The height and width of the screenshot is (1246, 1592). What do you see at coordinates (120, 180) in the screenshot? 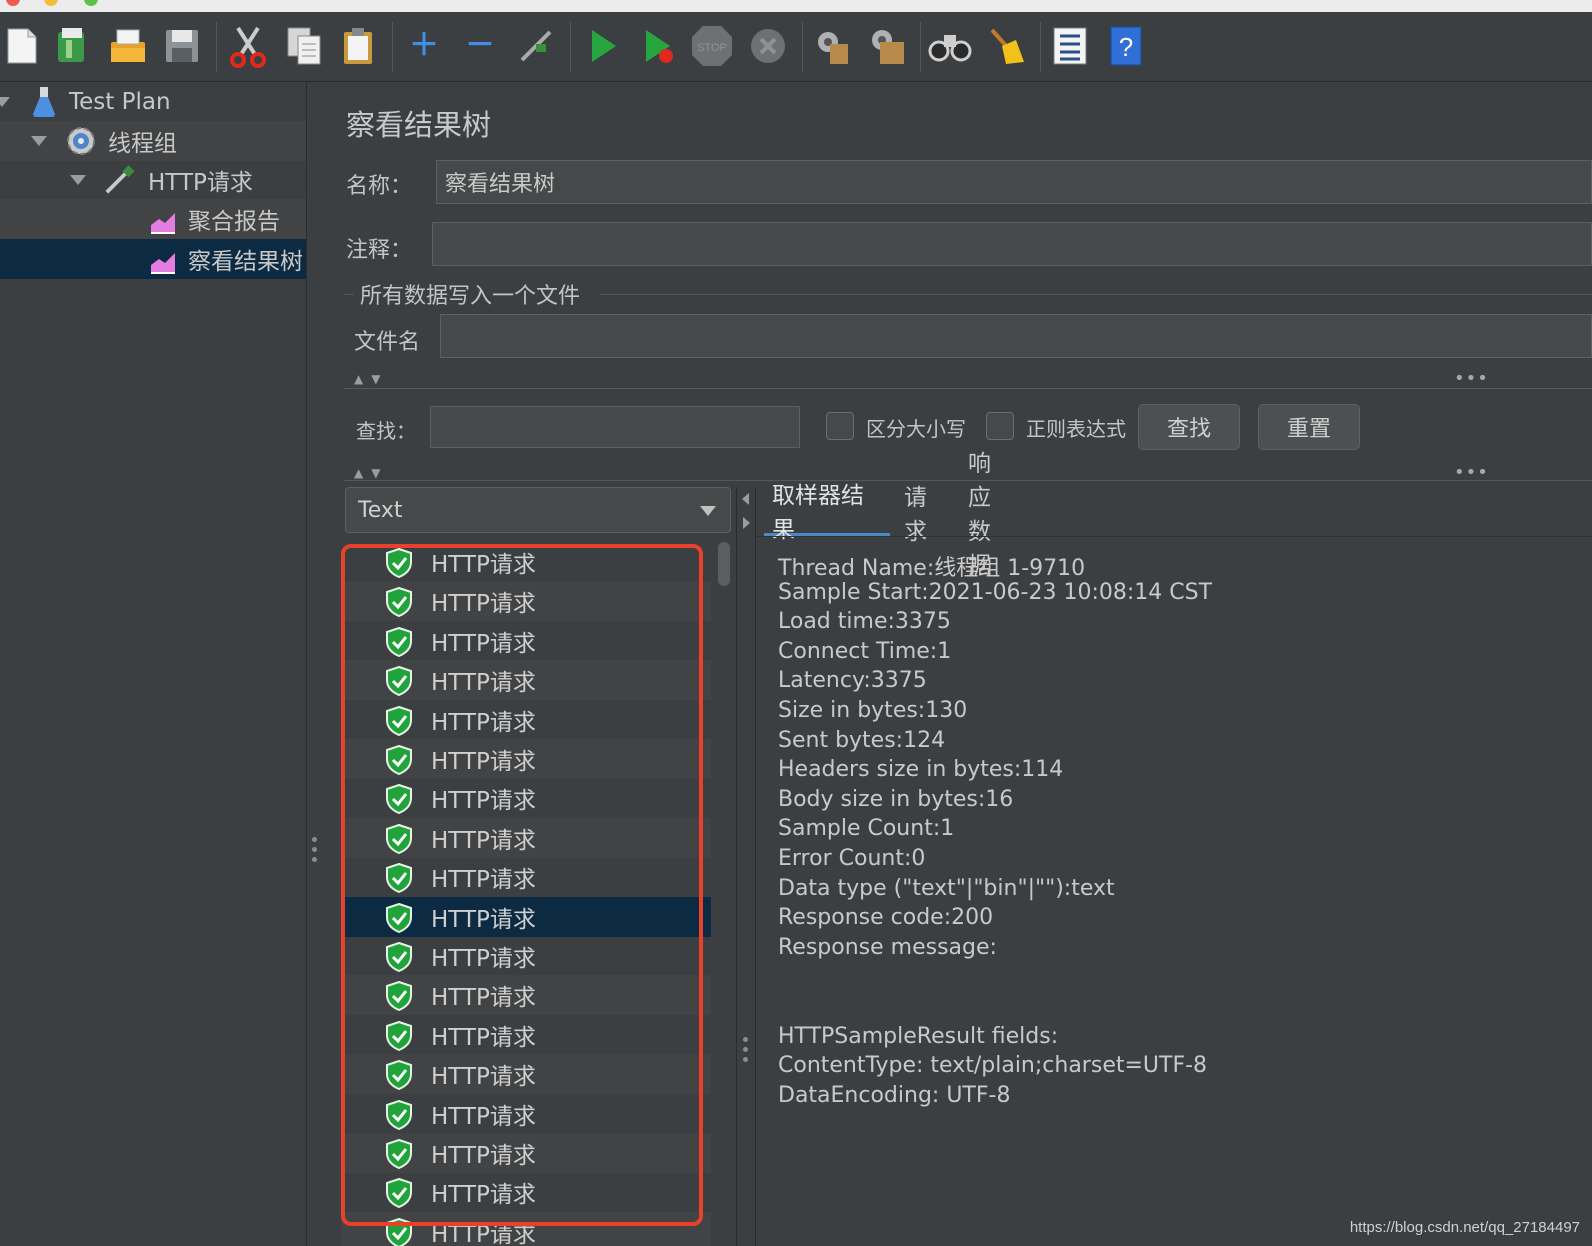
I see `pipette-icon` at bounding box center [120, 180].